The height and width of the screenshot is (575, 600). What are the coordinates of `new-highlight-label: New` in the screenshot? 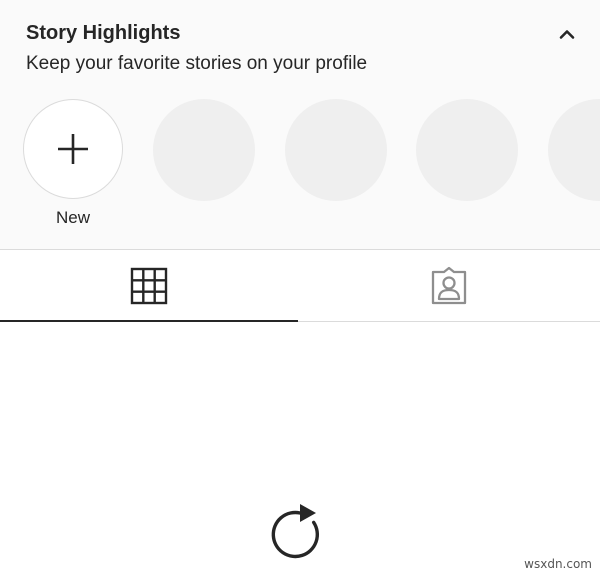 It's located at (72, 217).